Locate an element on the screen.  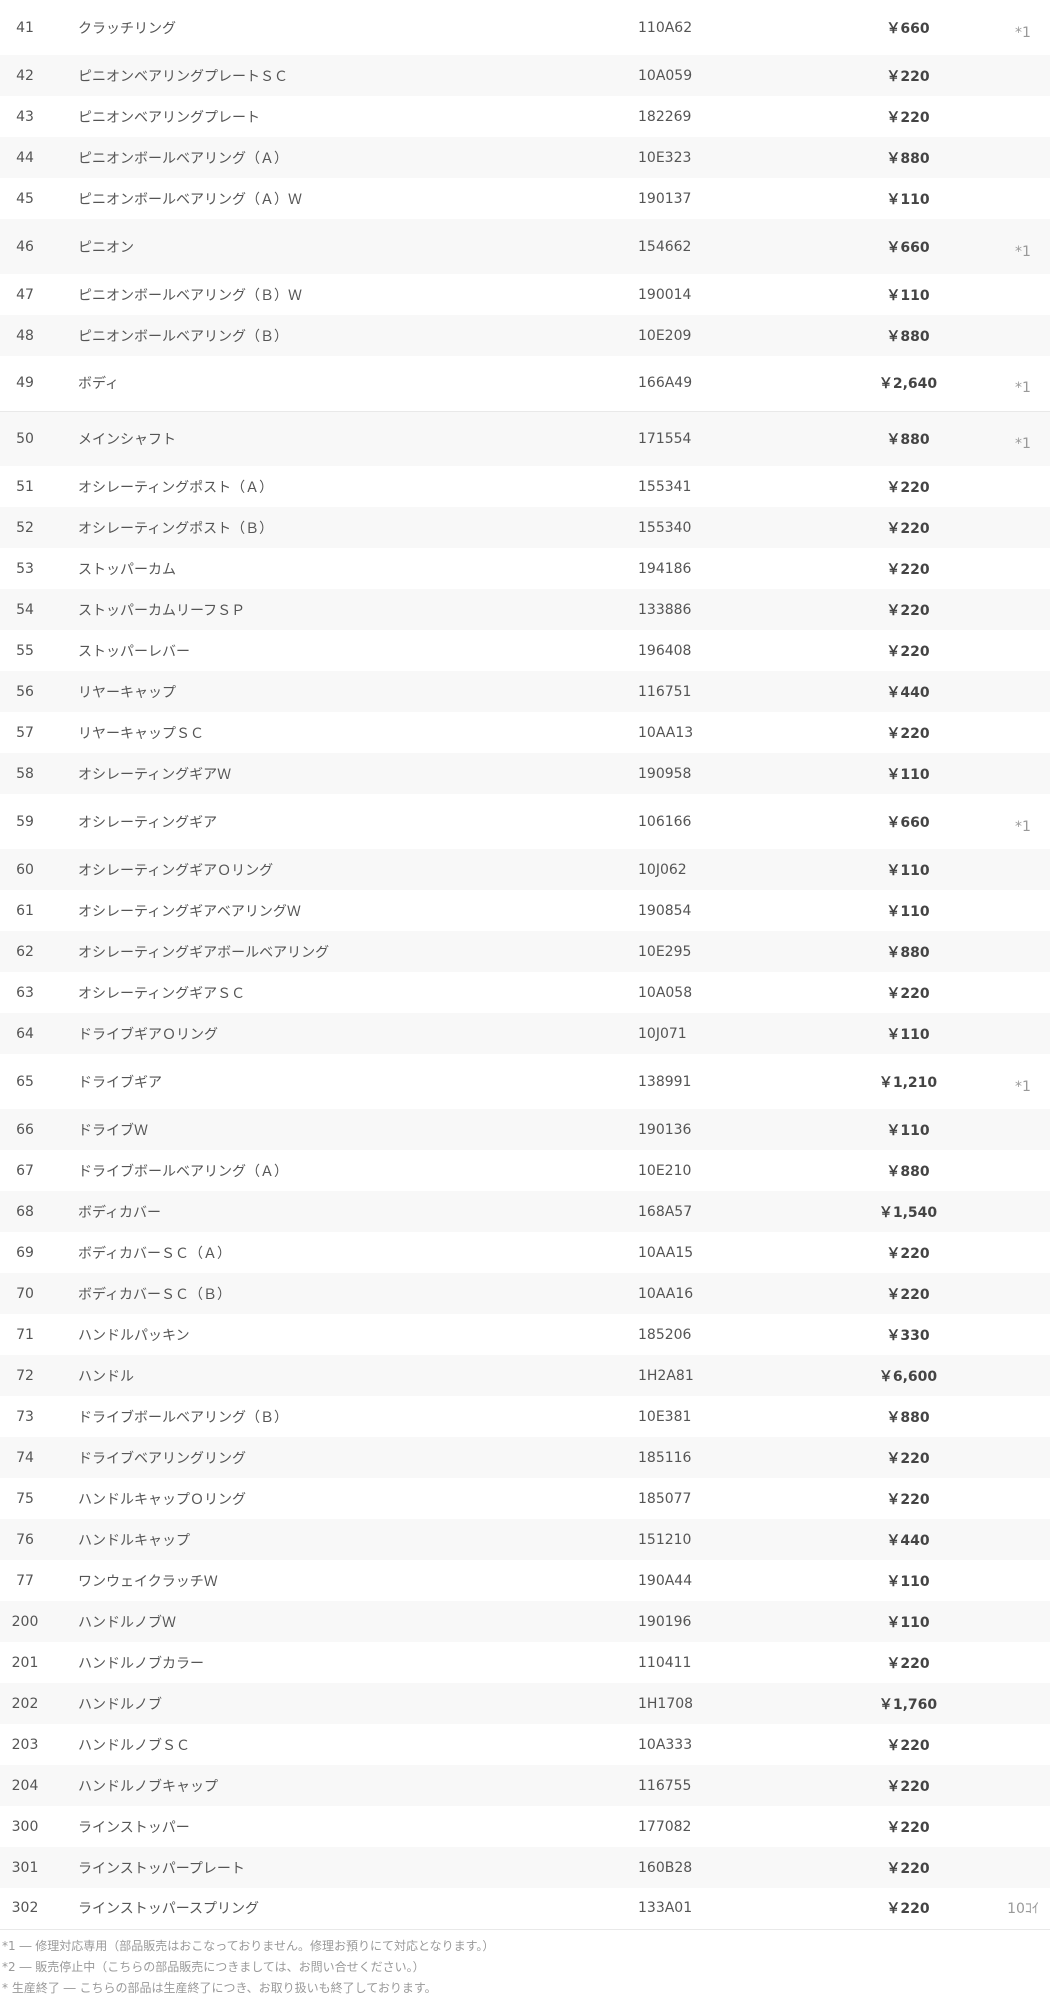
part-name: ピニオンボールベアリング（Ａ） is located at coordinates (183, 158).